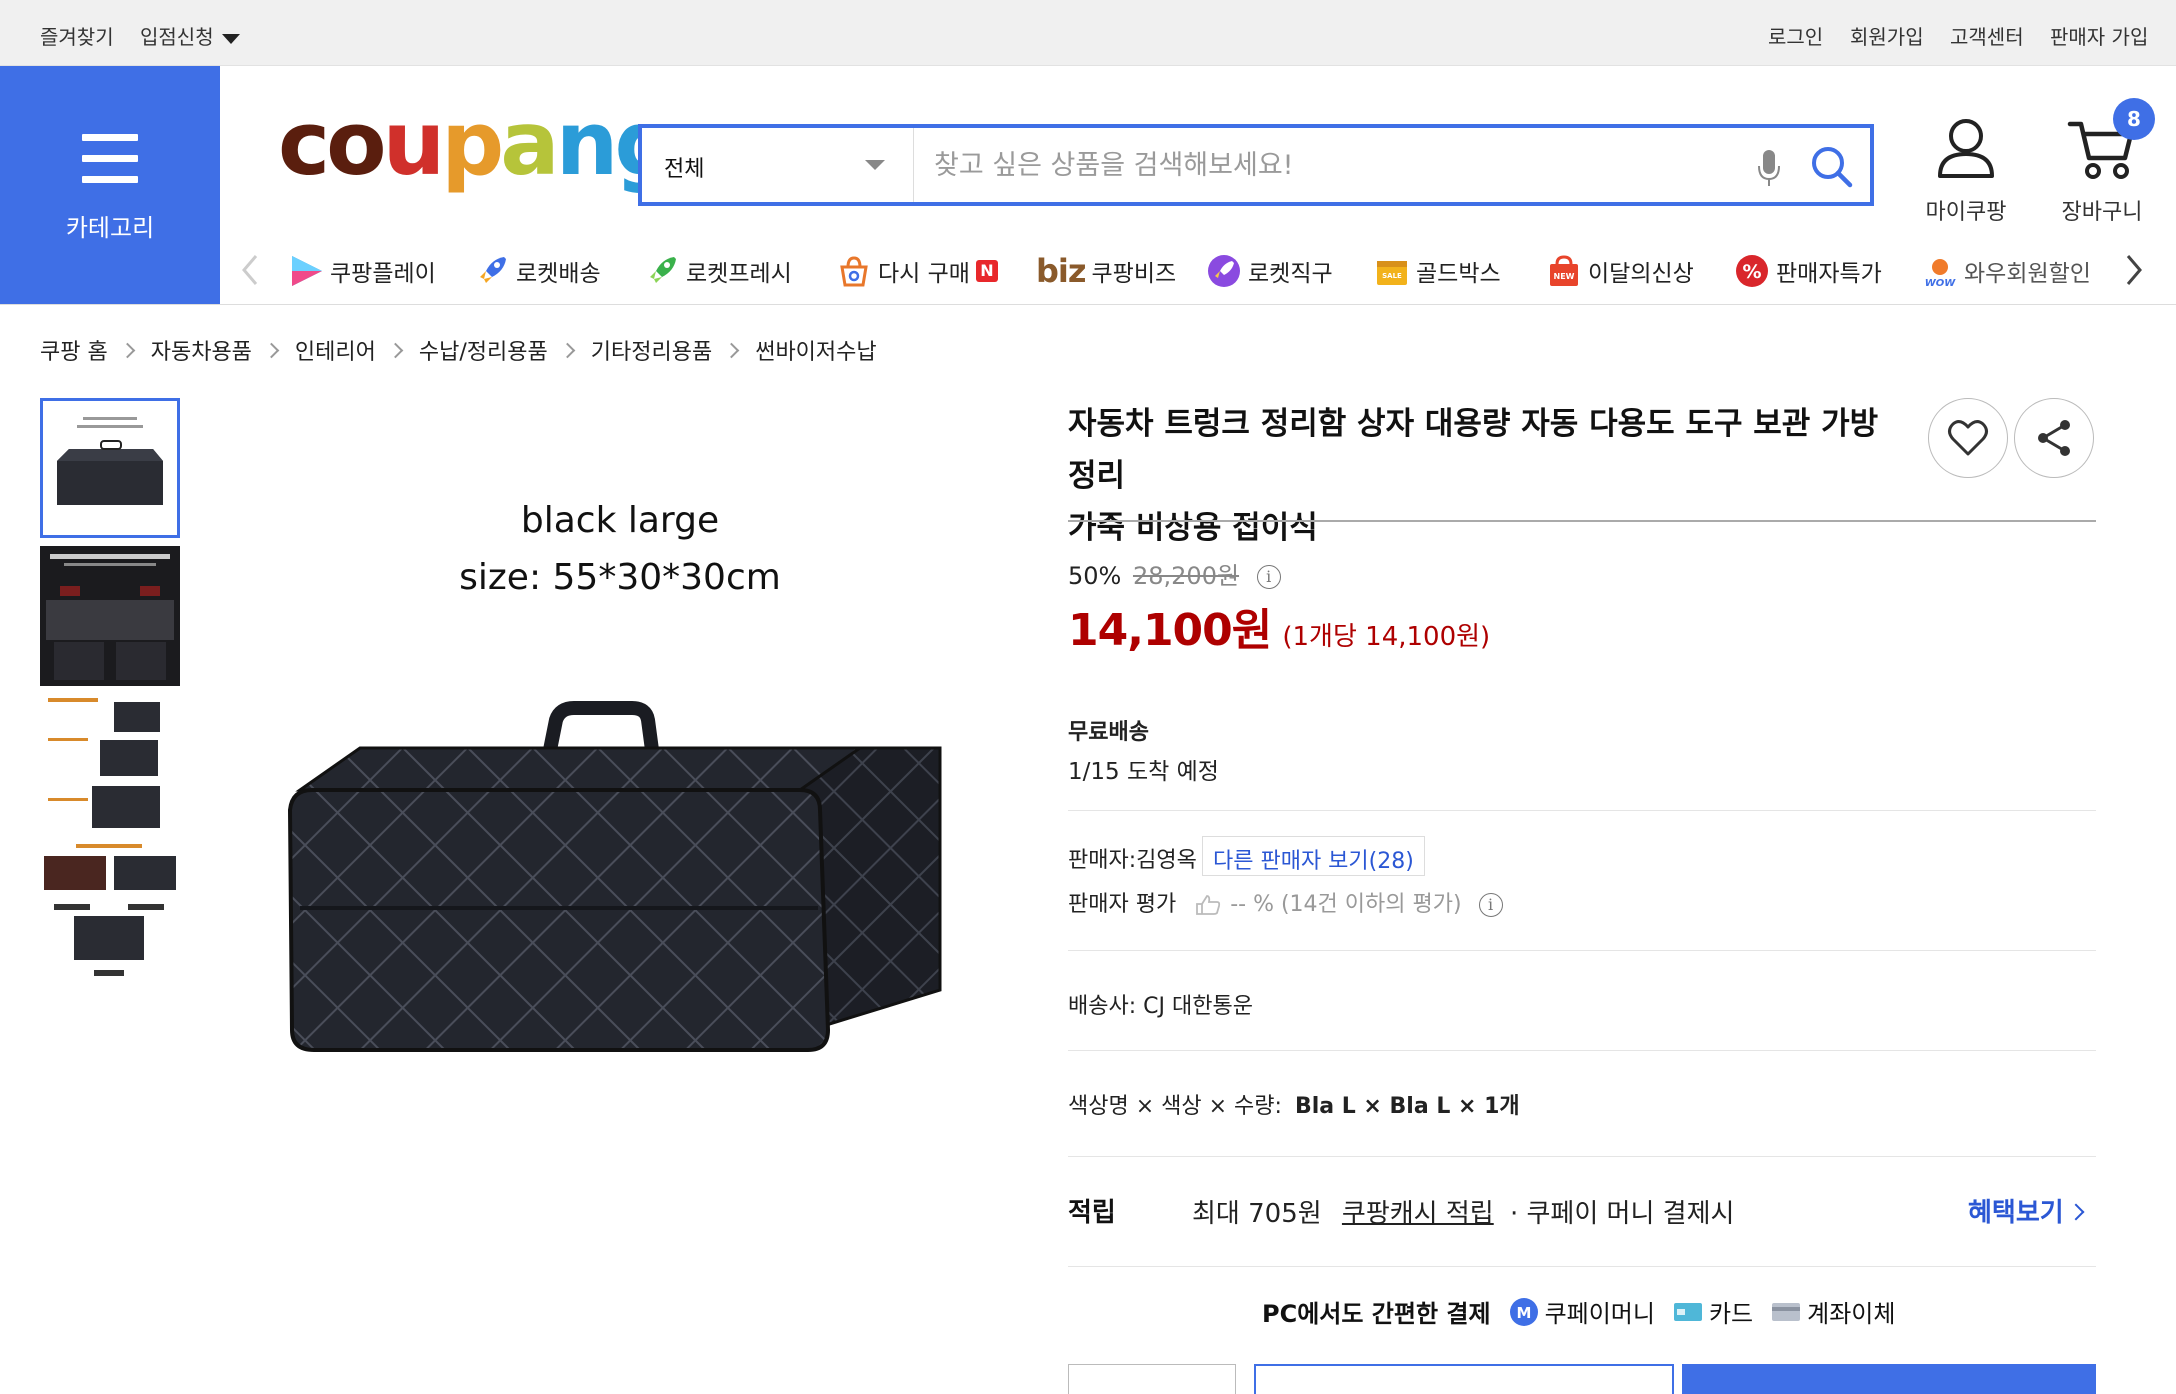 Image resolution: width=2176 pixels, height=1394 pixels. Describe the element at coordinates (110, 228) in the screenshot. I see `category-label: 카테고리` at that location.